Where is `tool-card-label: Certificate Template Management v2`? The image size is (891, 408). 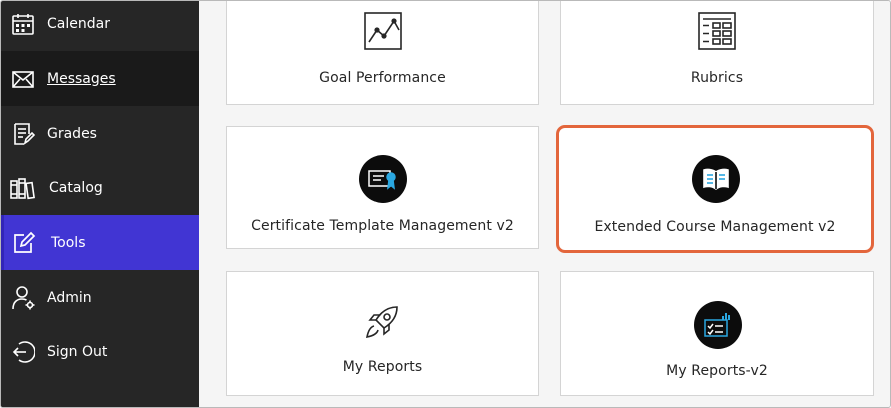
tool-card-label: Certificate Template Management v2 is located at coordinates (382, 226).